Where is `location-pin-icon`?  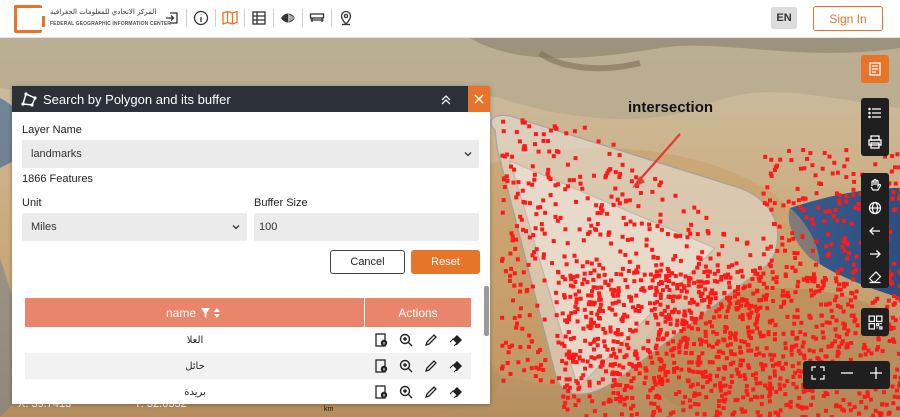
location-pin-icon is located at coordinates (346, 18).